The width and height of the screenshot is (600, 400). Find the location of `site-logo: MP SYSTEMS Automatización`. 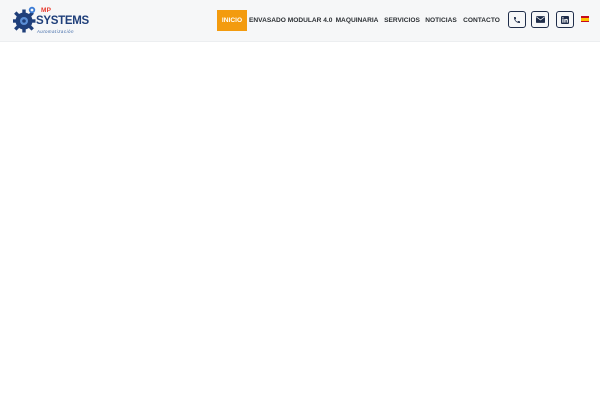

site-logo: MP SYSTEMS Automatización is located at coordinates (51, 20).